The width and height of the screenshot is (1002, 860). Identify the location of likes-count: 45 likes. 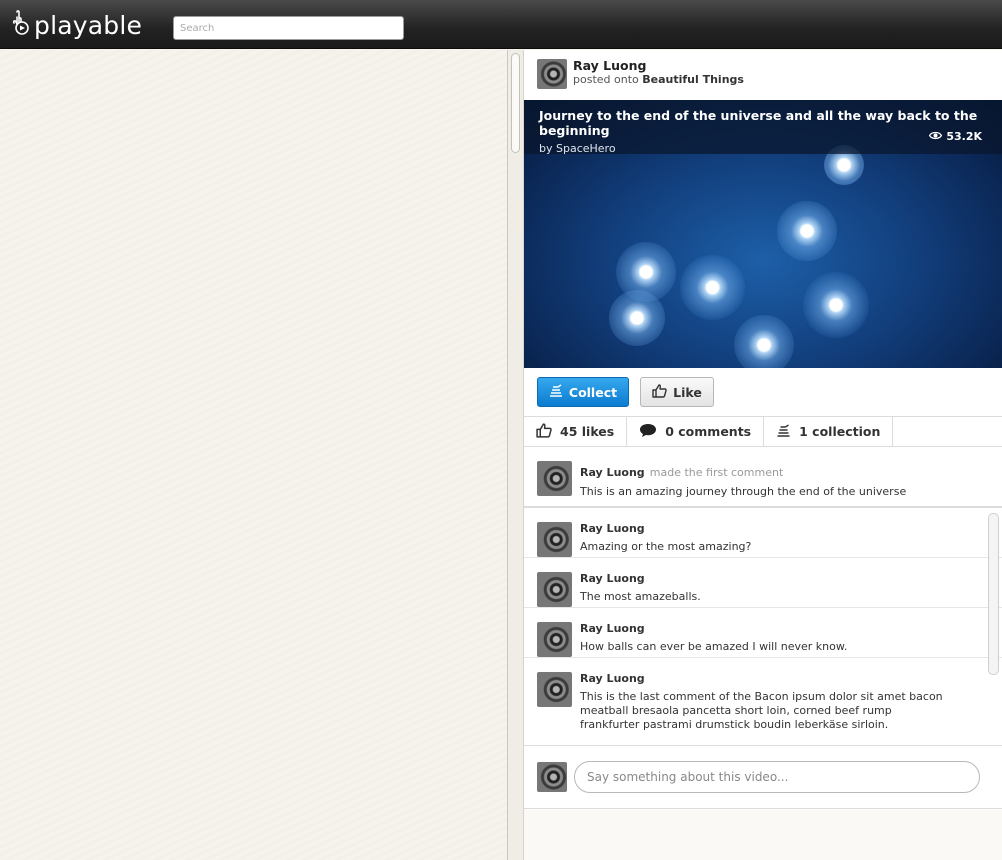
(587, 431).